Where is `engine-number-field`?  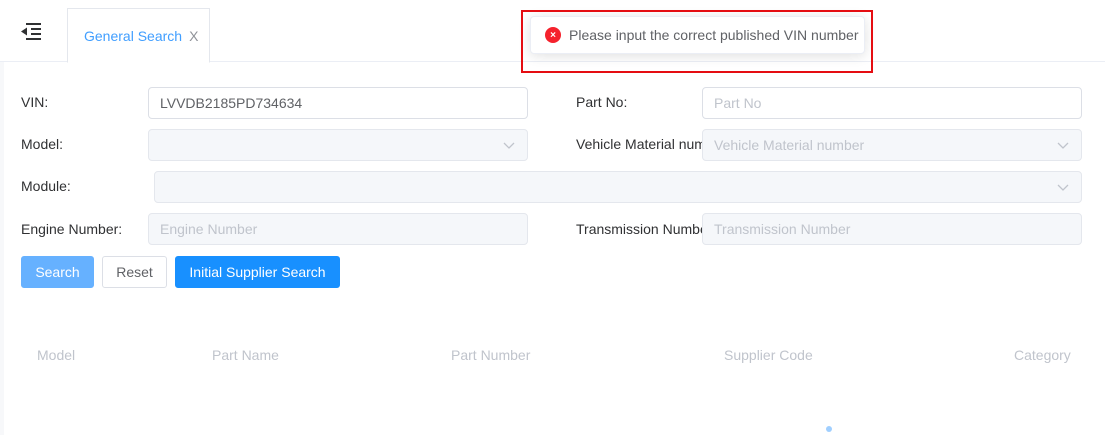 engine-number-field is located at coordinates (338, 229).